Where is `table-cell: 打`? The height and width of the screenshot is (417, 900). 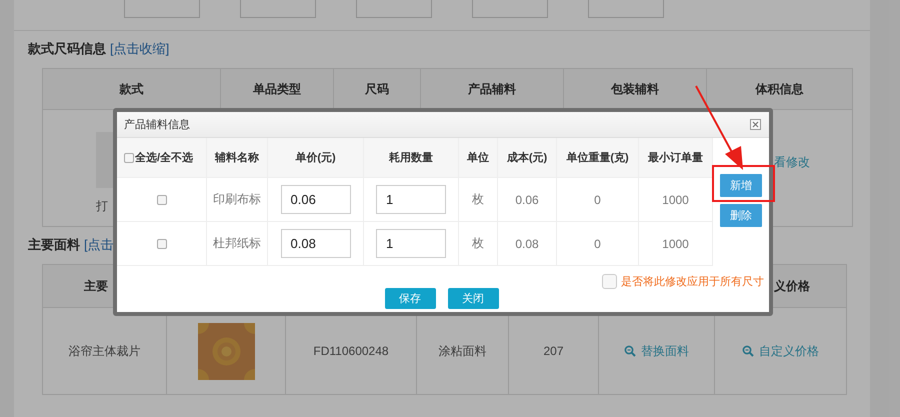
table-cell: 打 is located at coordinates (102, 206).